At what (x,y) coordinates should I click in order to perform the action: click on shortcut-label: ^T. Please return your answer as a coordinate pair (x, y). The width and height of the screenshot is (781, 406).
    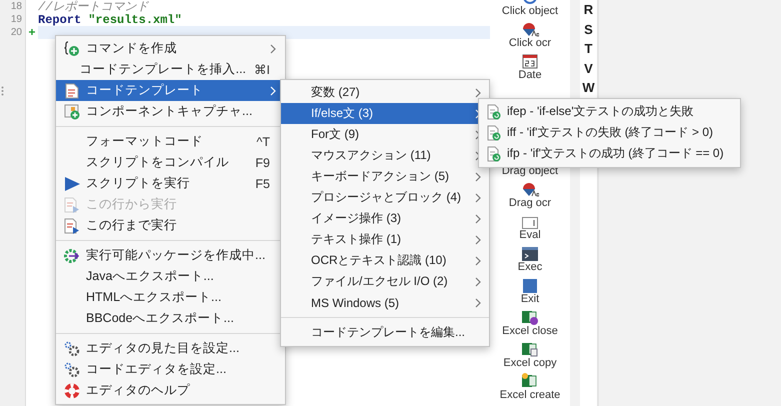
    Looking at the image, I should click on (263, 141).